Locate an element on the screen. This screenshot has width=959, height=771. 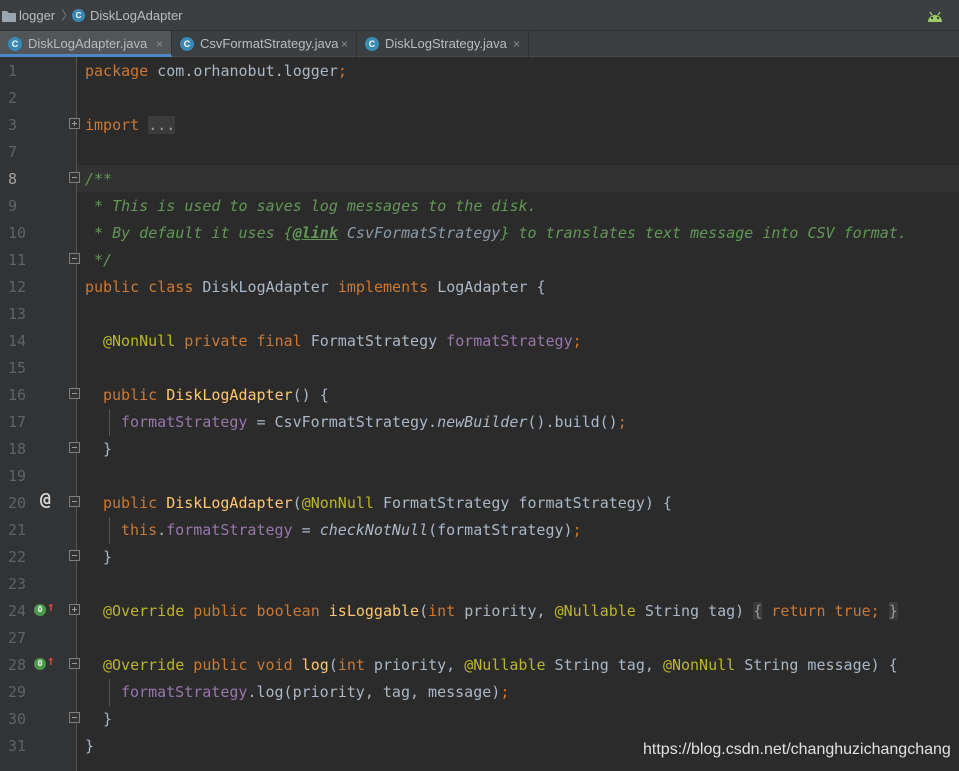
android-icon is located at coordinates (935, 16).